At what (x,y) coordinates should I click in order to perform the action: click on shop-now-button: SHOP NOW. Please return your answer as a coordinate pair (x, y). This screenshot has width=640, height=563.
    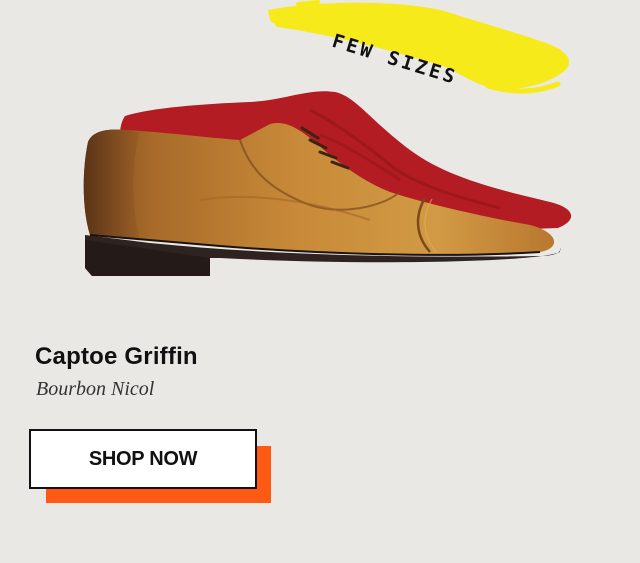
    Looking at the image, I should click on (143, 459).